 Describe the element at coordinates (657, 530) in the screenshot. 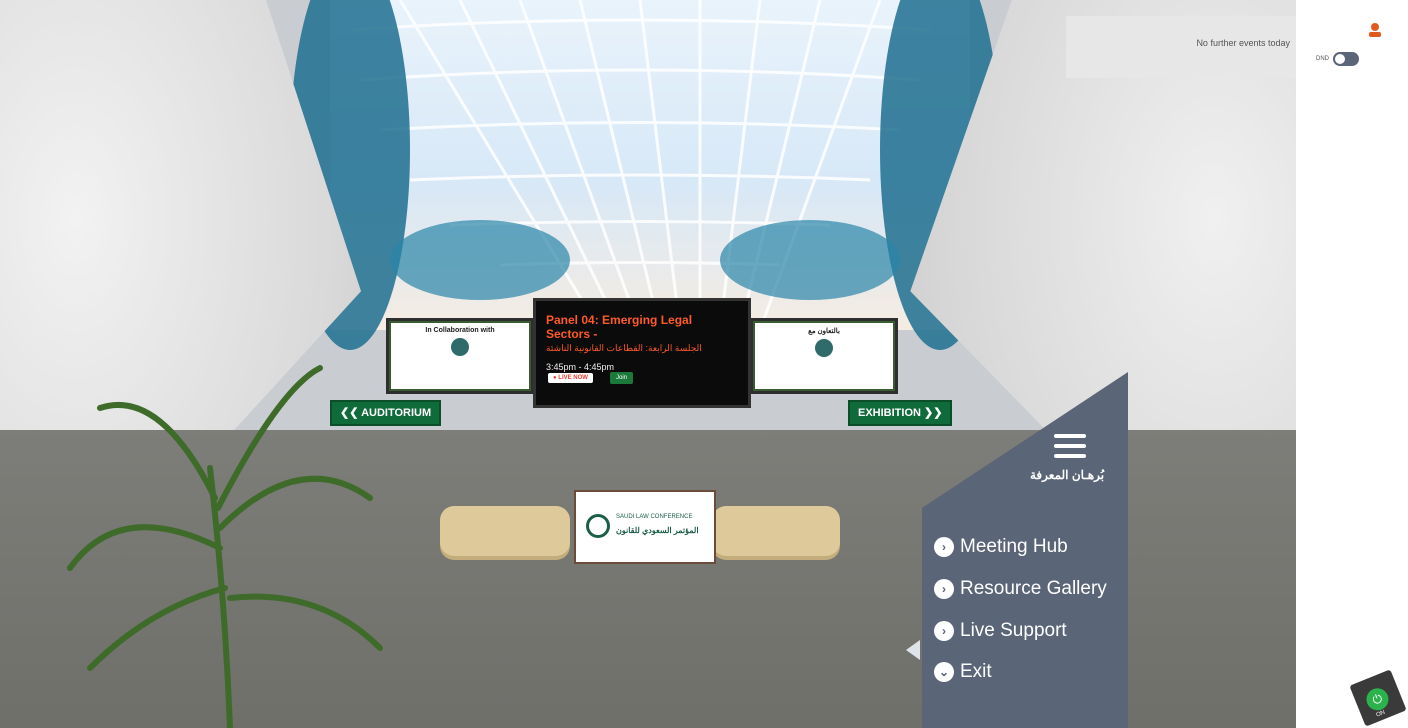

I see `conference-name-ar: المؤتمر السعودي للقانون` at that location.